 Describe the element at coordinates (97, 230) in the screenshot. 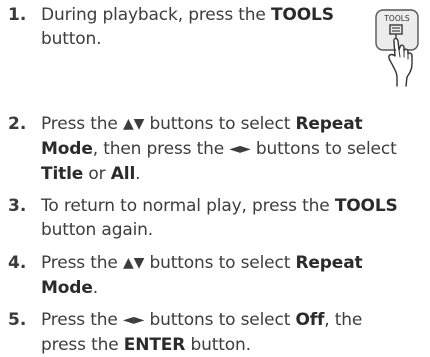

I see `step-text-segment: button again.` at that location.